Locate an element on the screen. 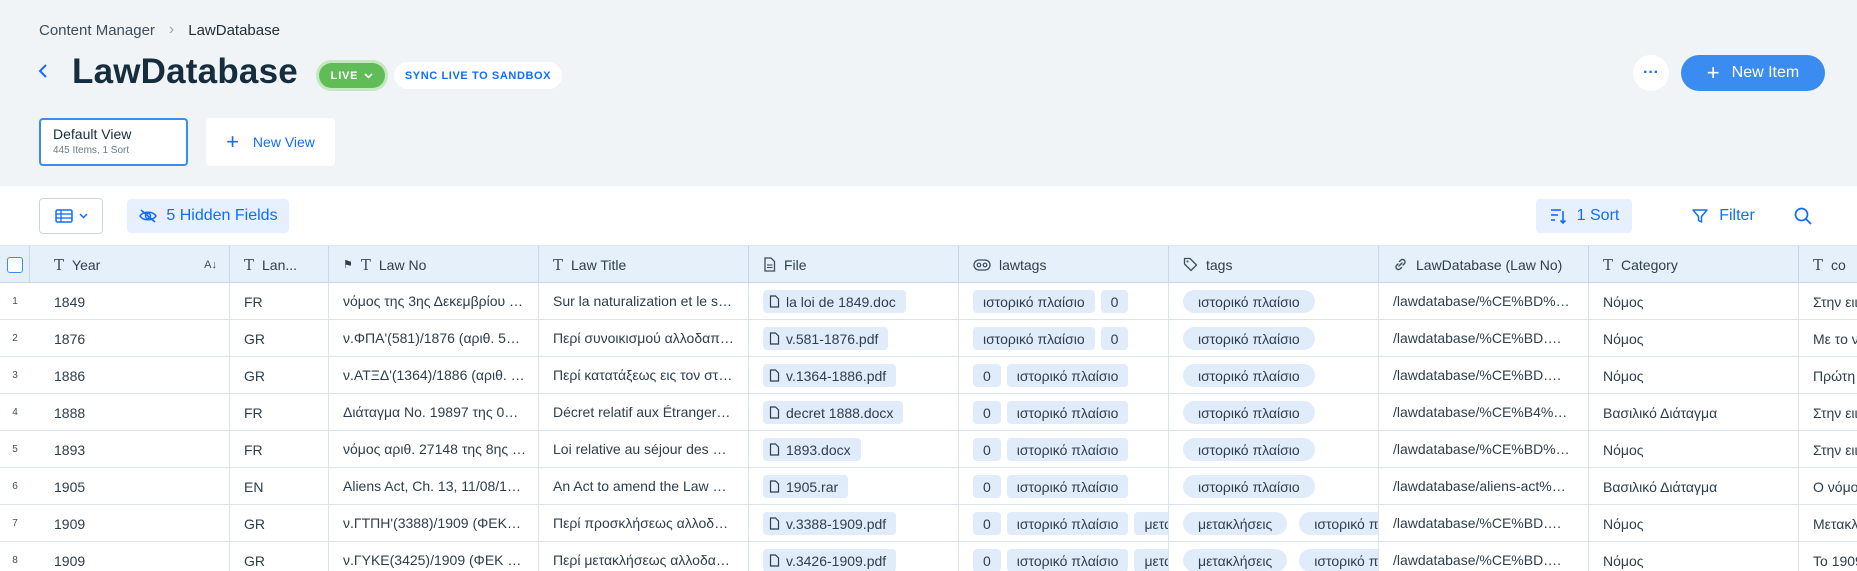 The width and height of the screenshot is (1857, 571). cell-year: 1893 is located at coordinates (135, 449).